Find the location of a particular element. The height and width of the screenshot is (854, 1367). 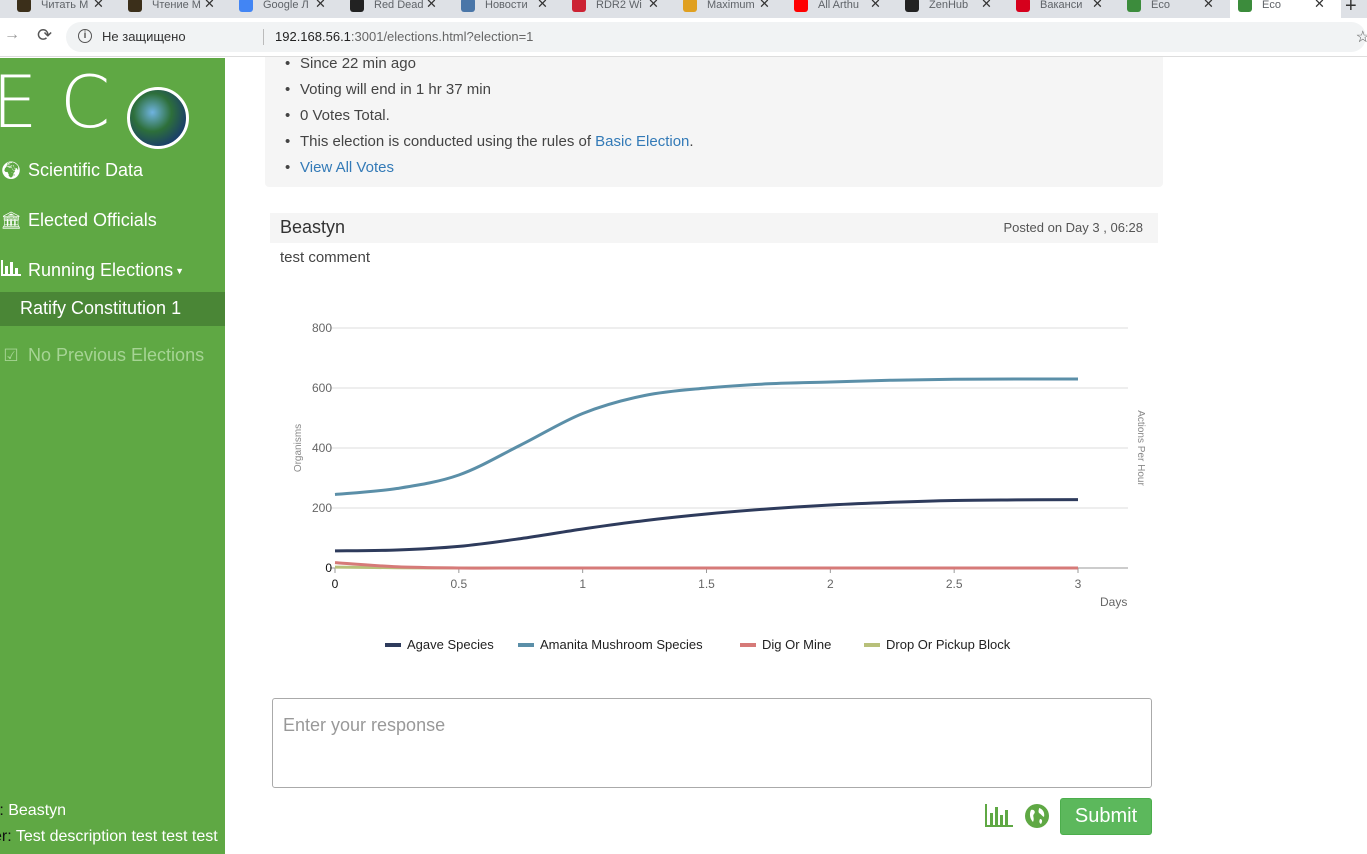

x-axis-label: Days is located at coordinates (1113, 602).